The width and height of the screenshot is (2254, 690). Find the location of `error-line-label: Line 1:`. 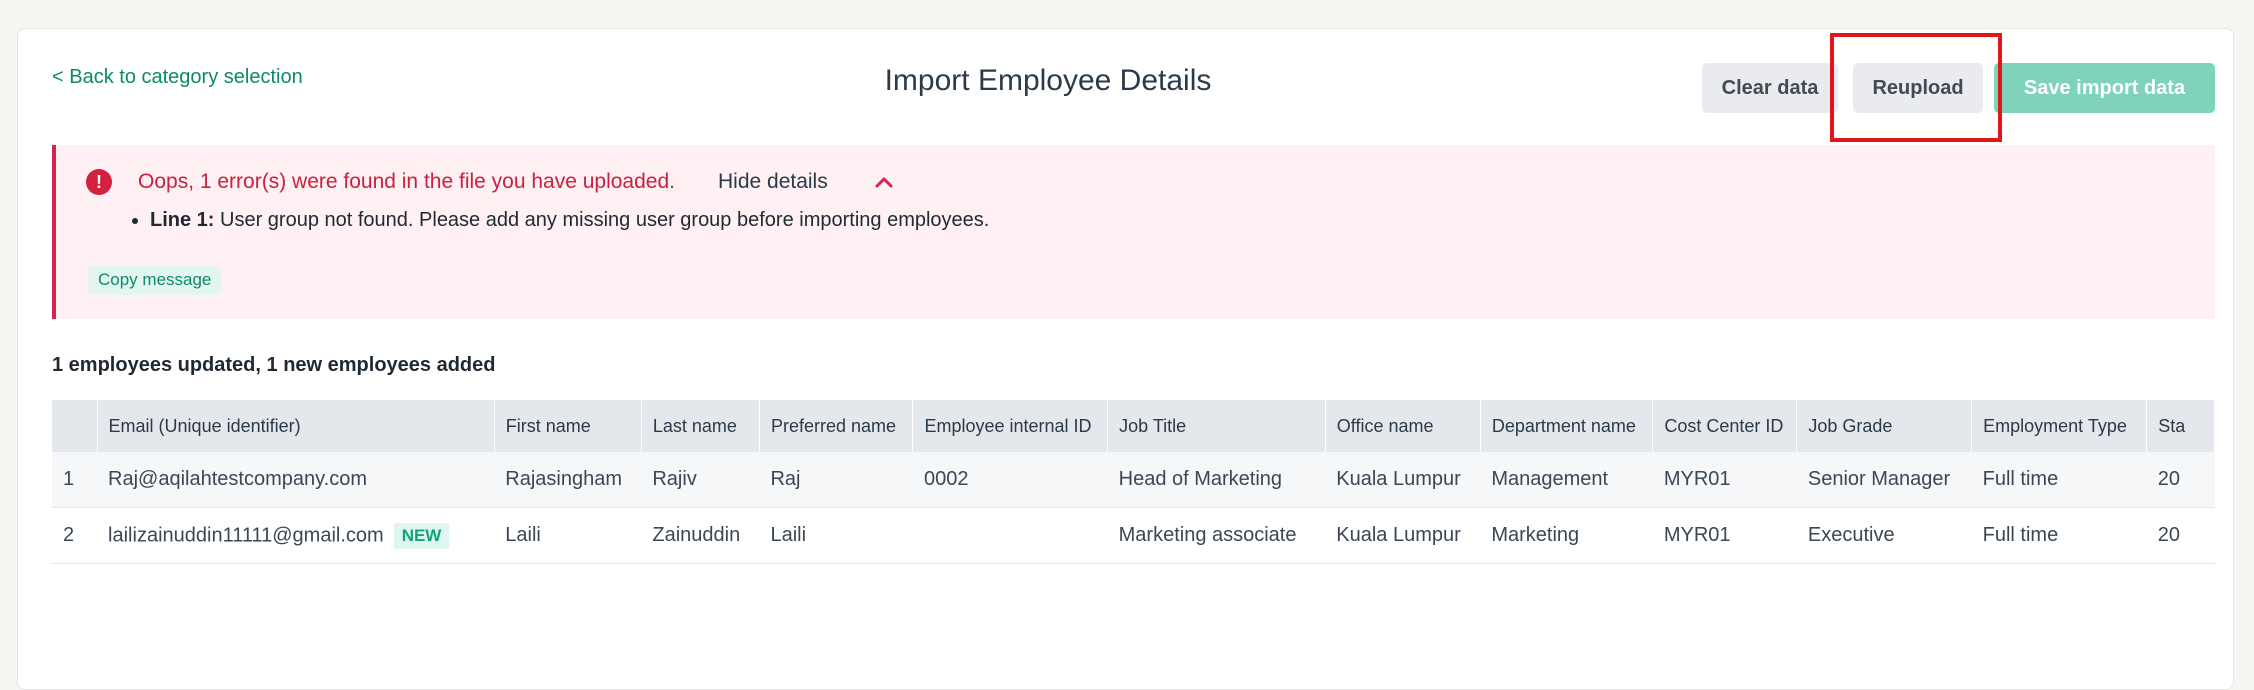

error-line-label: Line 1: is located at coordinates (182, 220).